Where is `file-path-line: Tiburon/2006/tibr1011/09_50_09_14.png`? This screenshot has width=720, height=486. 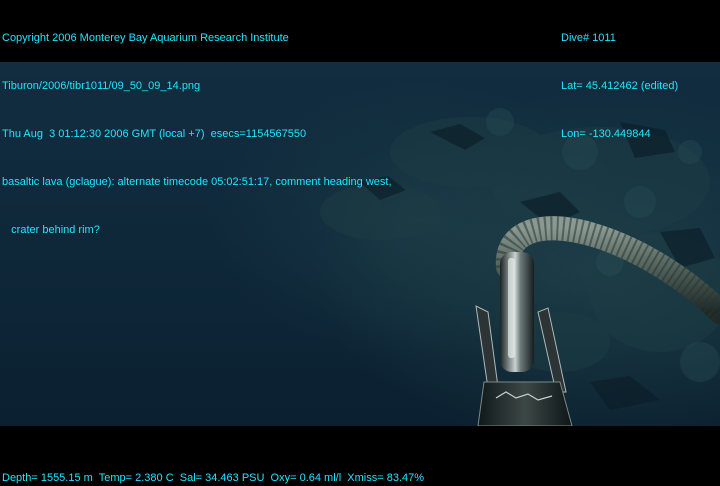 file-path-line: Tiburon/2006/tibr1011/09_50_09_14.png is located at coordinates (101, 86).